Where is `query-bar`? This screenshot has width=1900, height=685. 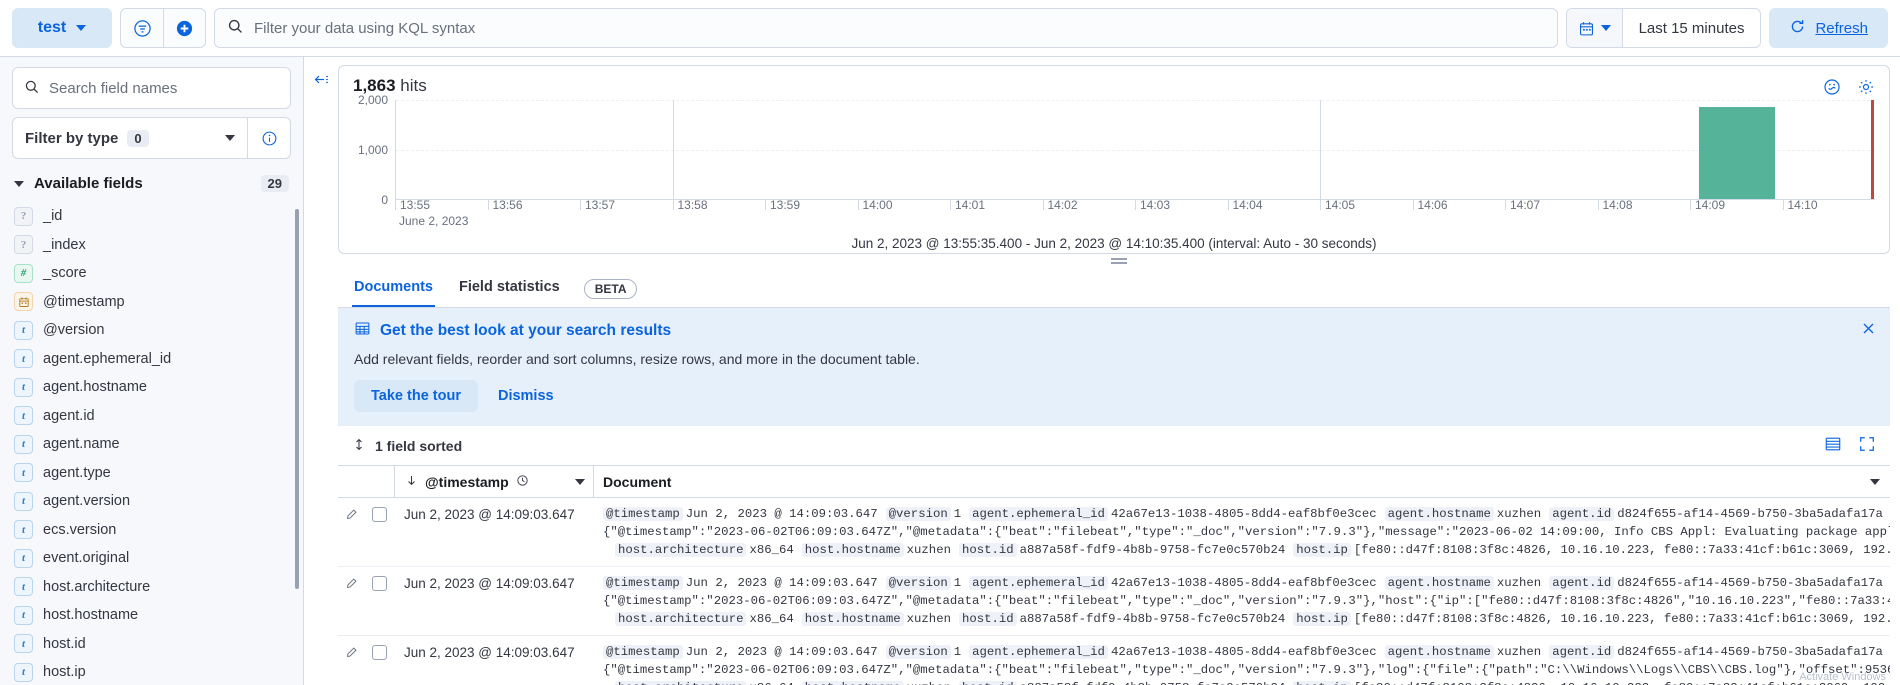
query-bar is located at coordinates (886, 28).